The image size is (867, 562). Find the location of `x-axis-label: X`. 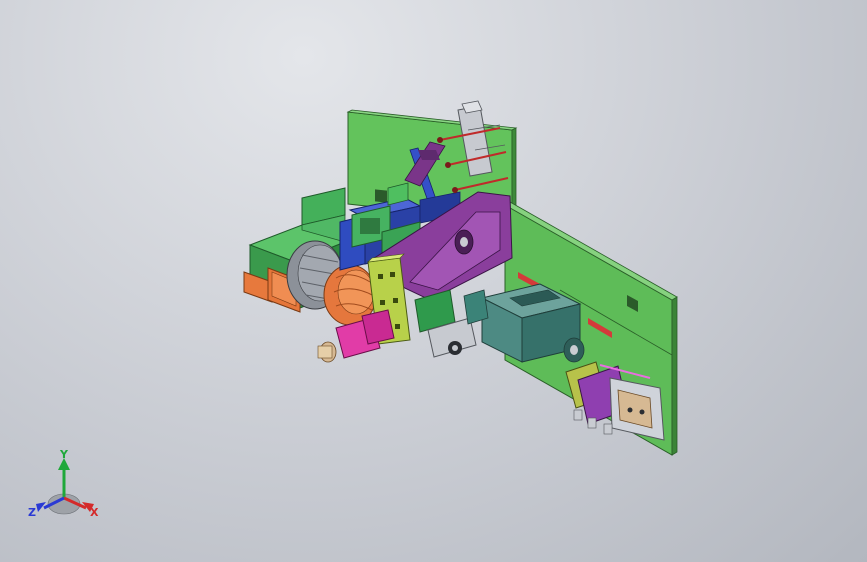

x-axis-label: X is located at coordinates (94, 512).